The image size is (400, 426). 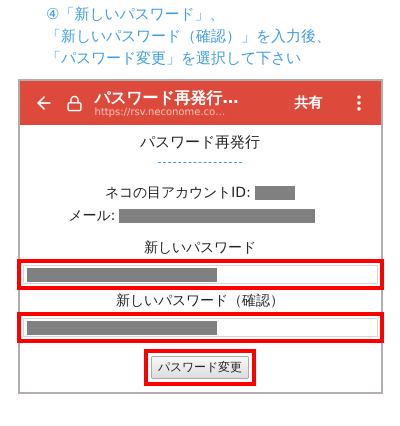 I want to click on field-label: 新しいパスワード（確認）, so click(x=200, y=301).